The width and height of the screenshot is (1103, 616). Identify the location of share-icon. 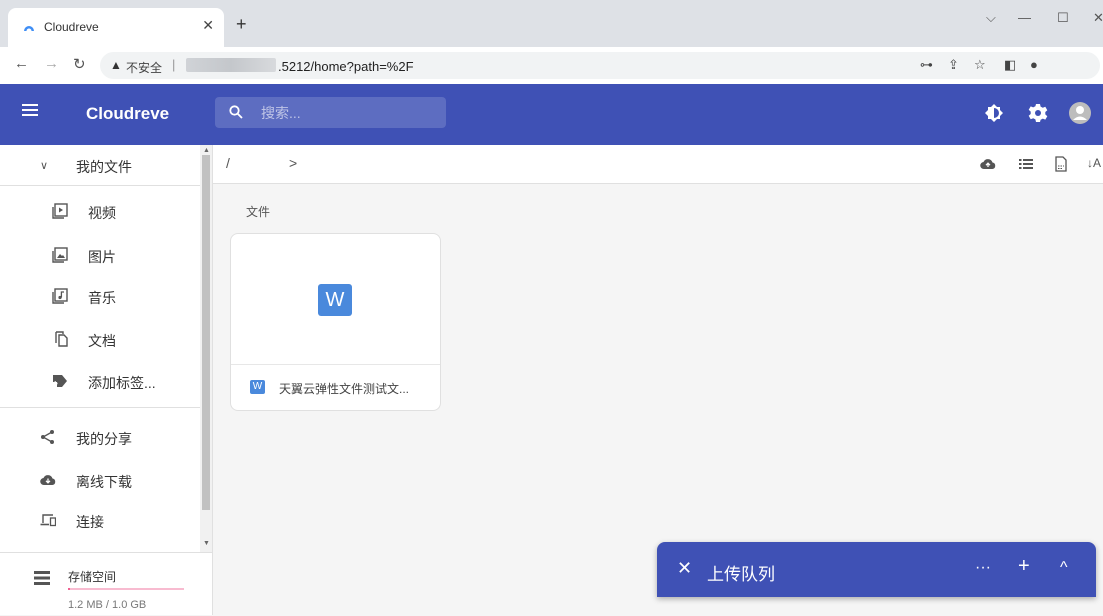
(47, 437).